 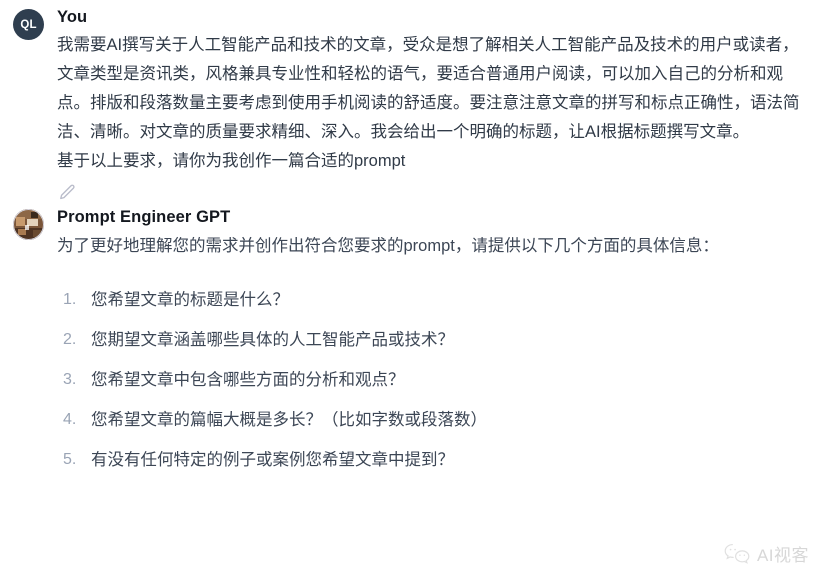 I want to click on pencil-icon, so click(x=67, y=192).